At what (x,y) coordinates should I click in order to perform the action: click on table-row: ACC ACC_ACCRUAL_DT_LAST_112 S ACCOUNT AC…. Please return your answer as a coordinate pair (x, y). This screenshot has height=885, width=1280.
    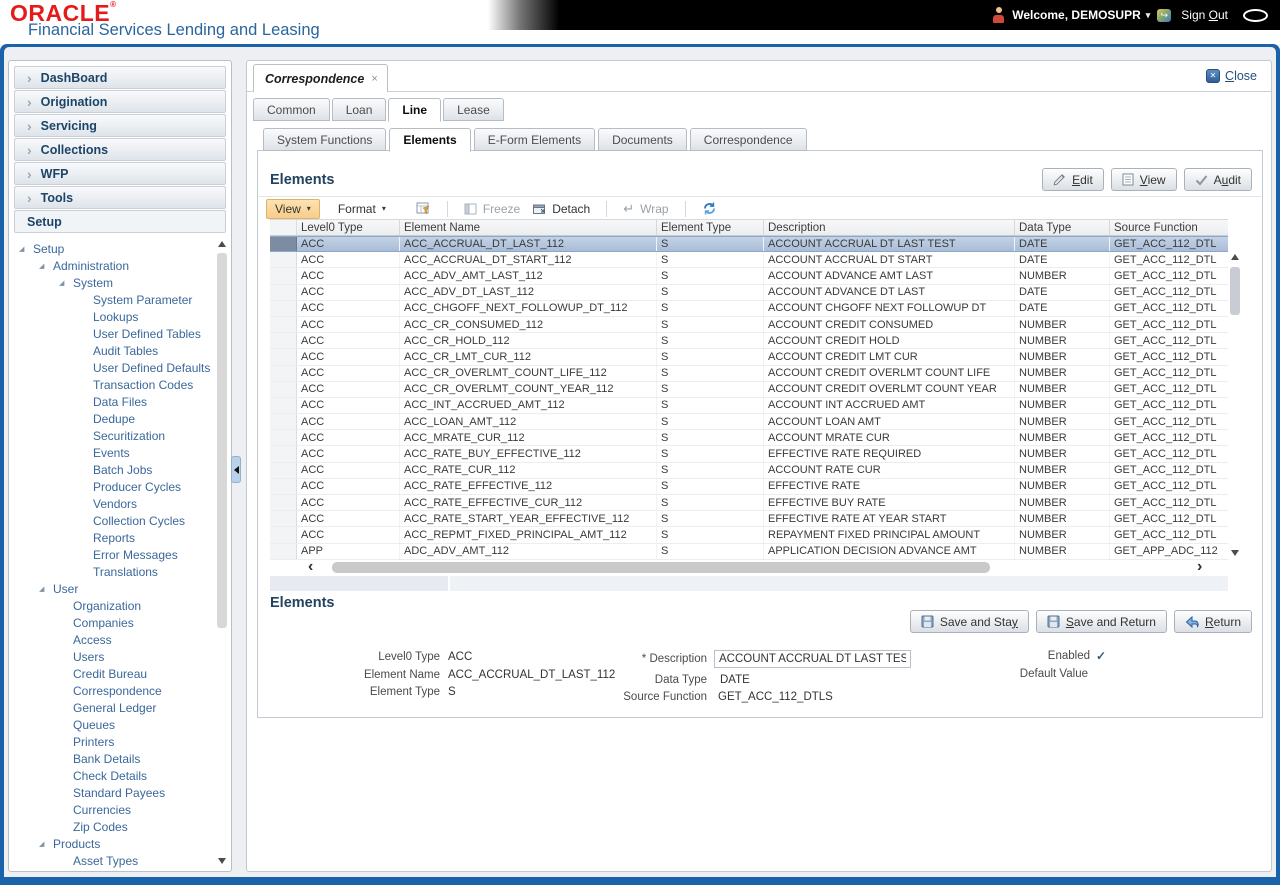
    Looking at the image, I should click on (749, 244).